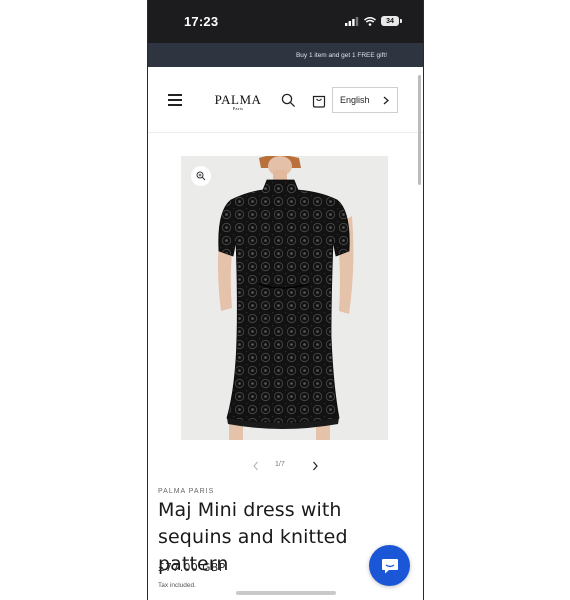 The image size is (570, 600). I want to click on search-icon, so click(288, 100).